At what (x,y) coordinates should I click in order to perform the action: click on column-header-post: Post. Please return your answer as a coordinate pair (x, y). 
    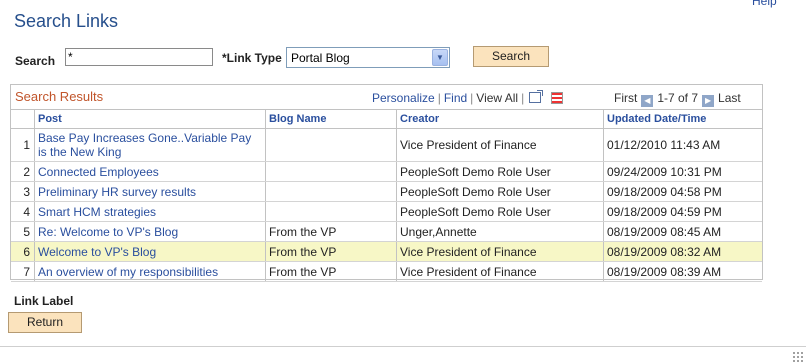
    Looking at the image, I should click on (150, 119).